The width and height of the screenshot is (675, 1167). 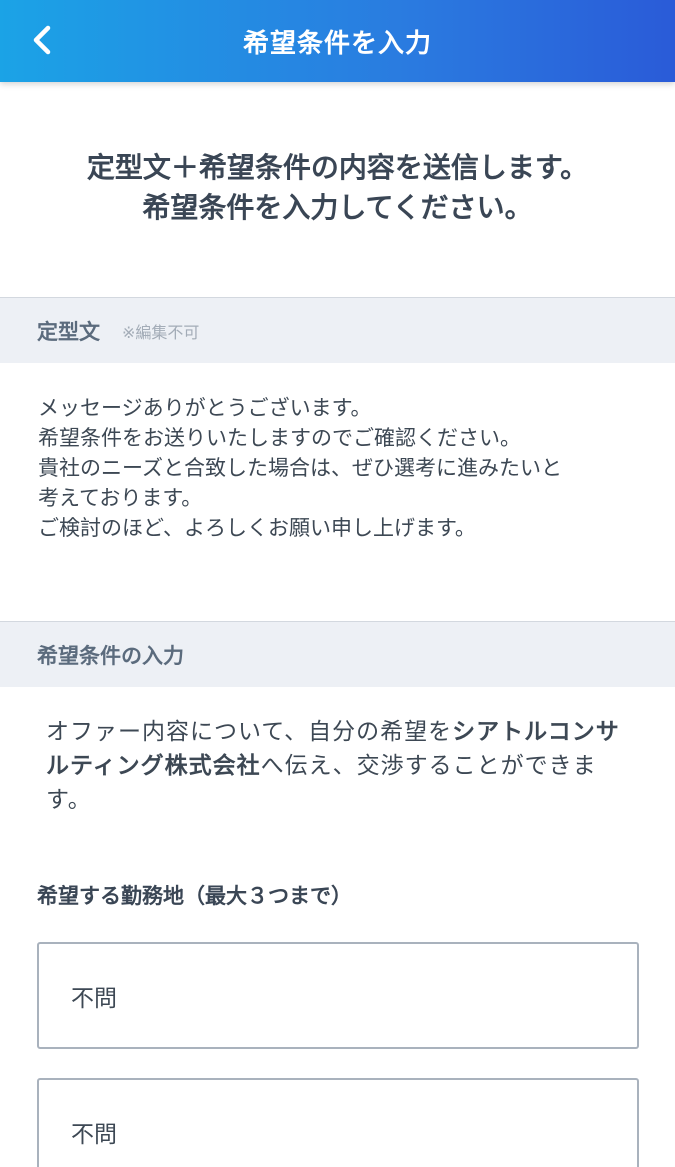 I want to click on location-select-1: 不問, so click(x=338, y=995).